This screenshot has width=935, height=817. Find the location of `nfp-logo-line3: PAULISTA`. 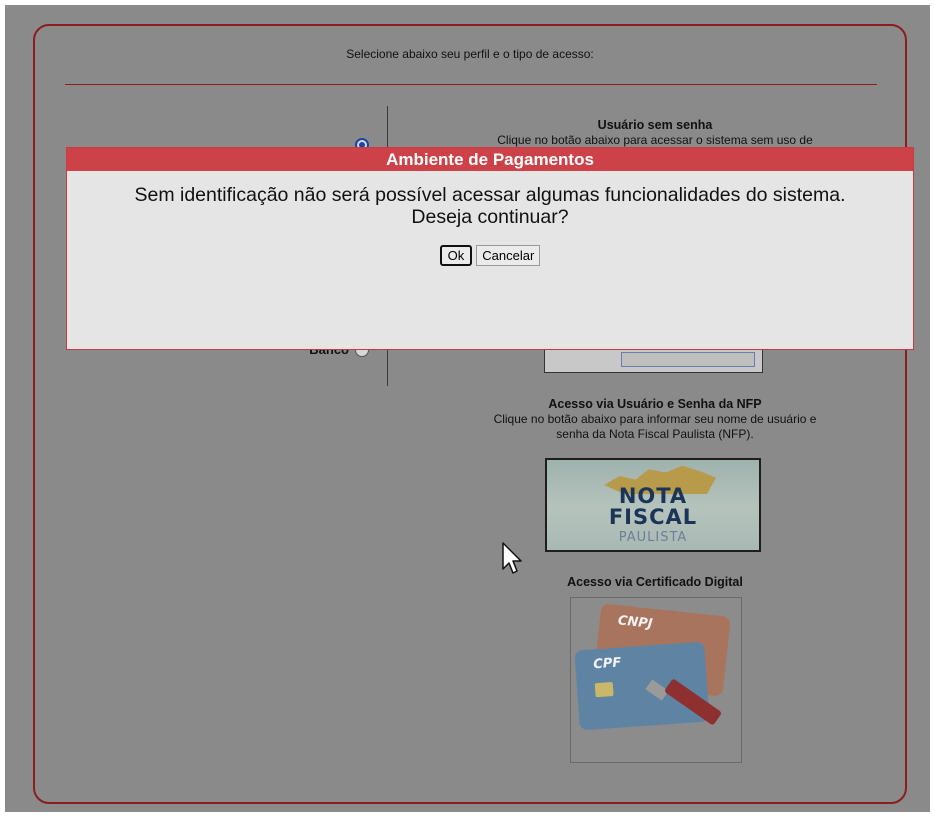

nfp-logo-line3: PAULISTA is located at coordinates (653, 537).